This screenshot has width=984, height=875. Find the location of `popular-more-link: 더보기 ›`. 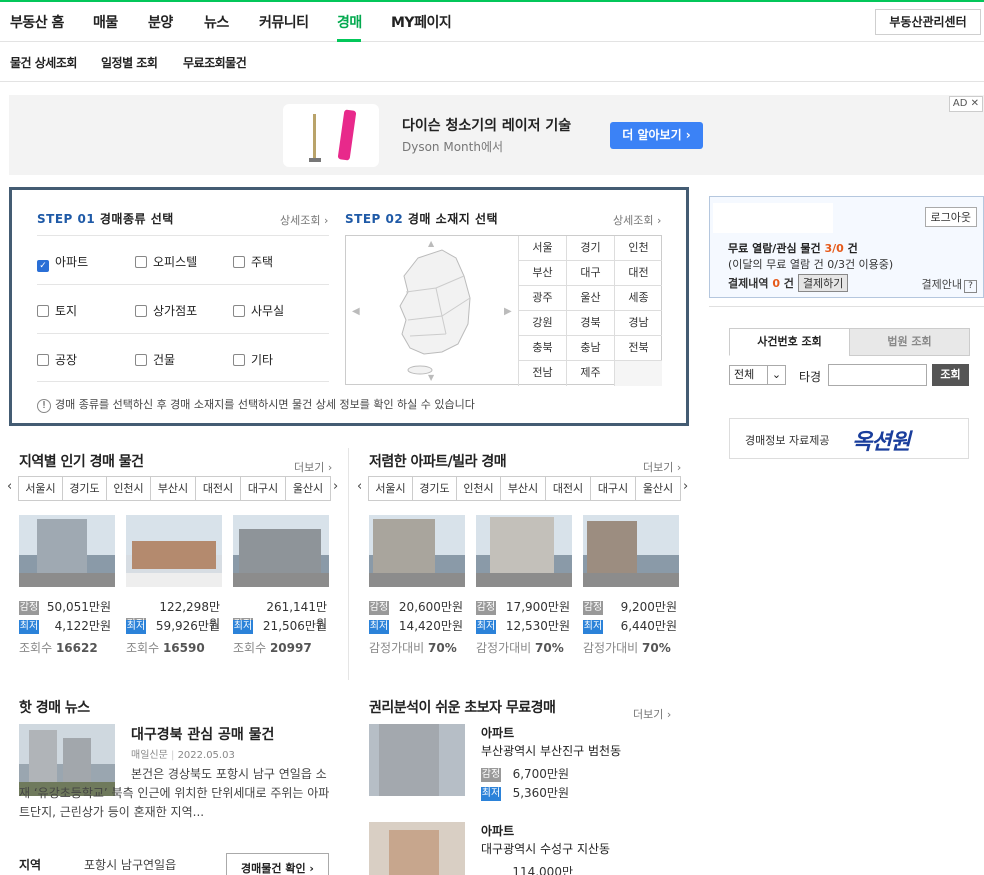

popular-more-link: 더보기 › is located at coordinates (313, 467).